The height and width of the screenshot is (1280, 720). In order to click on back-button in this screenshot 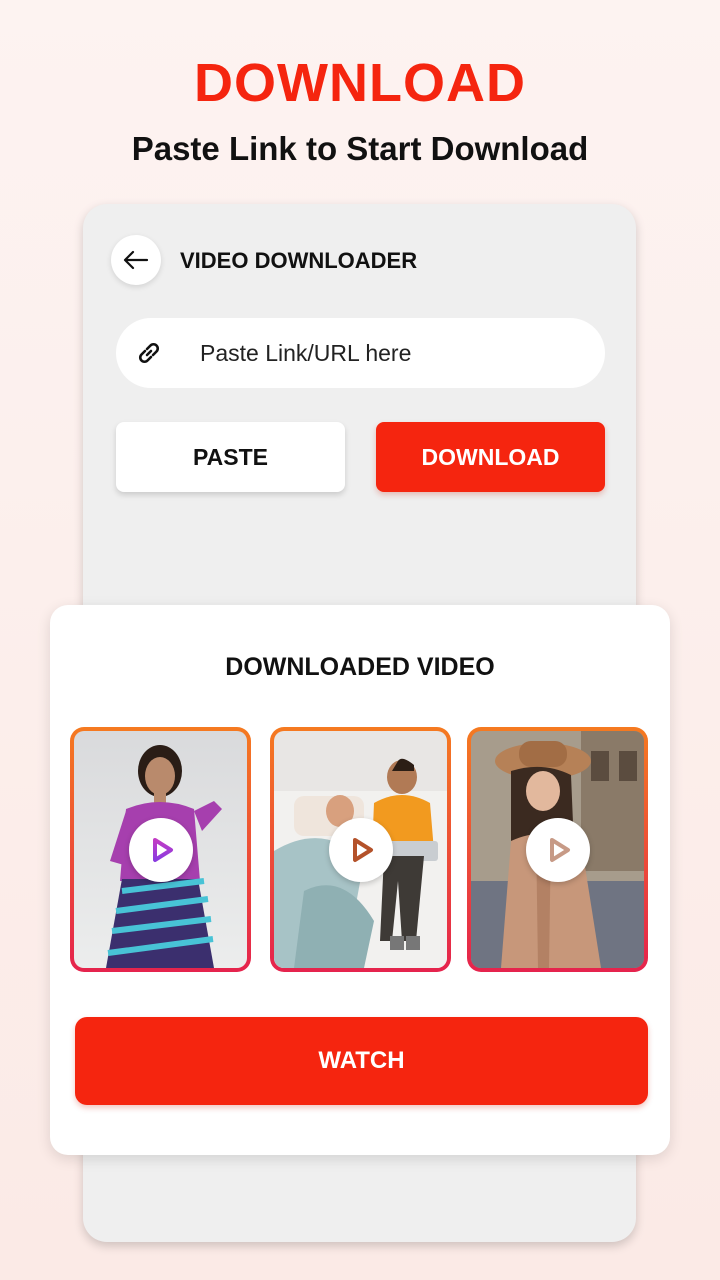, I will do `click(136, 260)`.